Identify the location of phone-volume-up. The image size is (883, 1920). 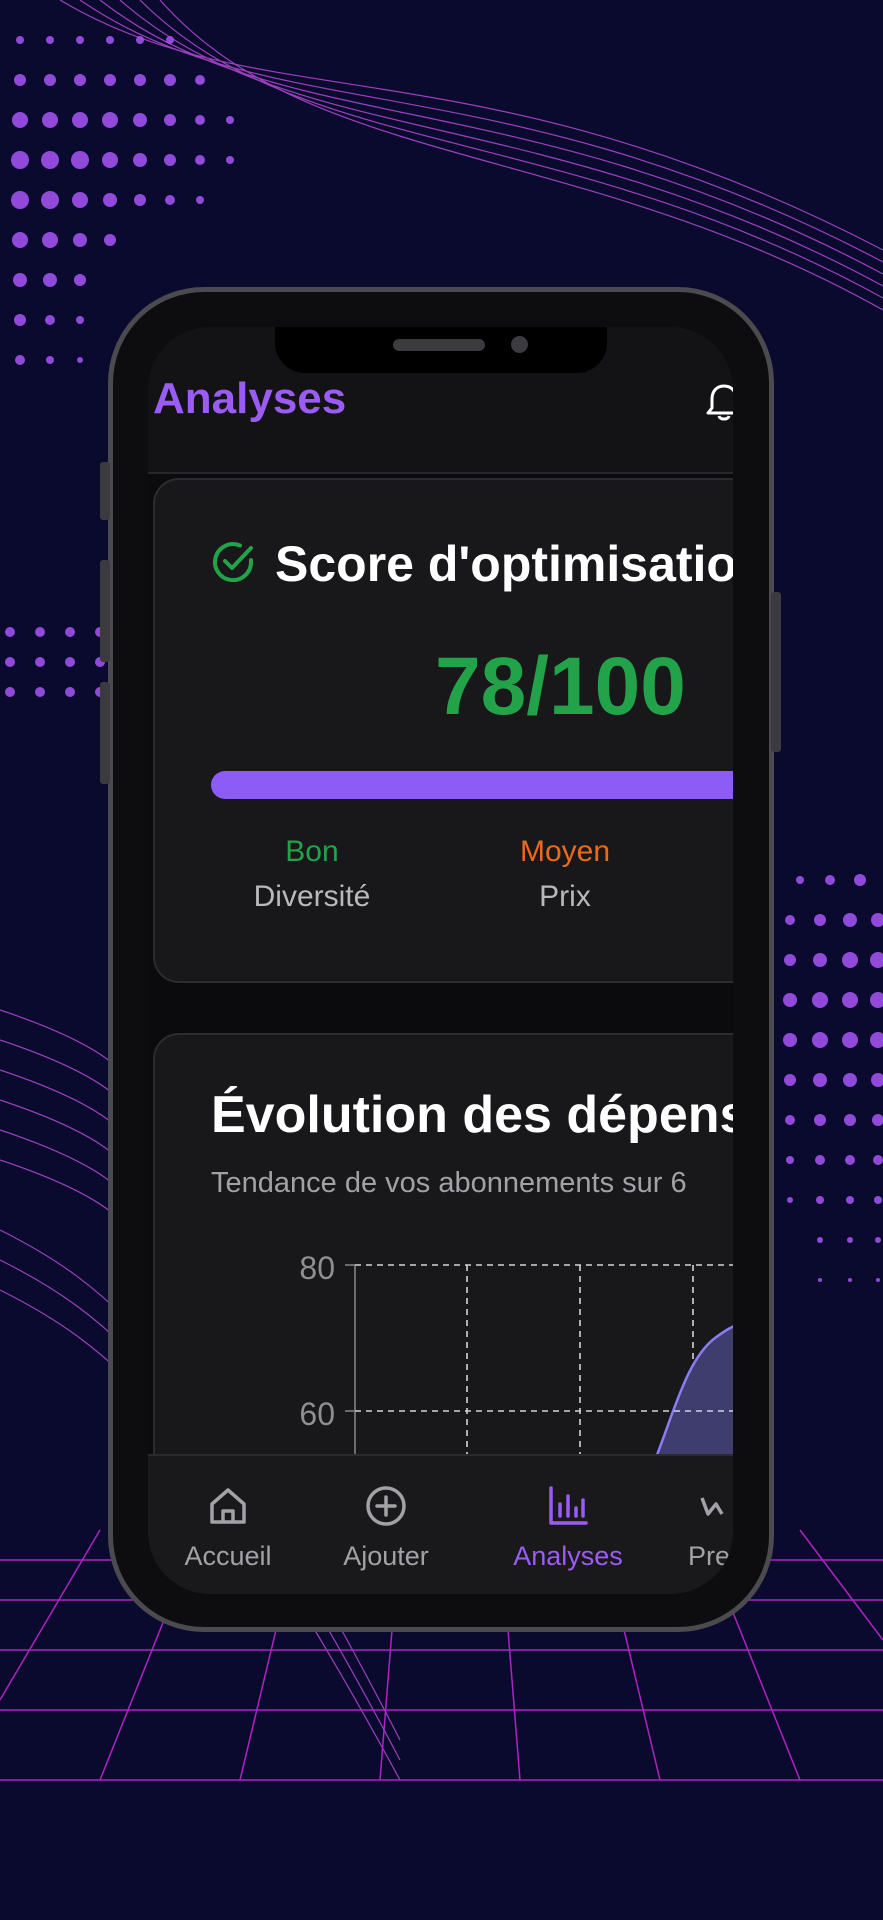
(105, 611).